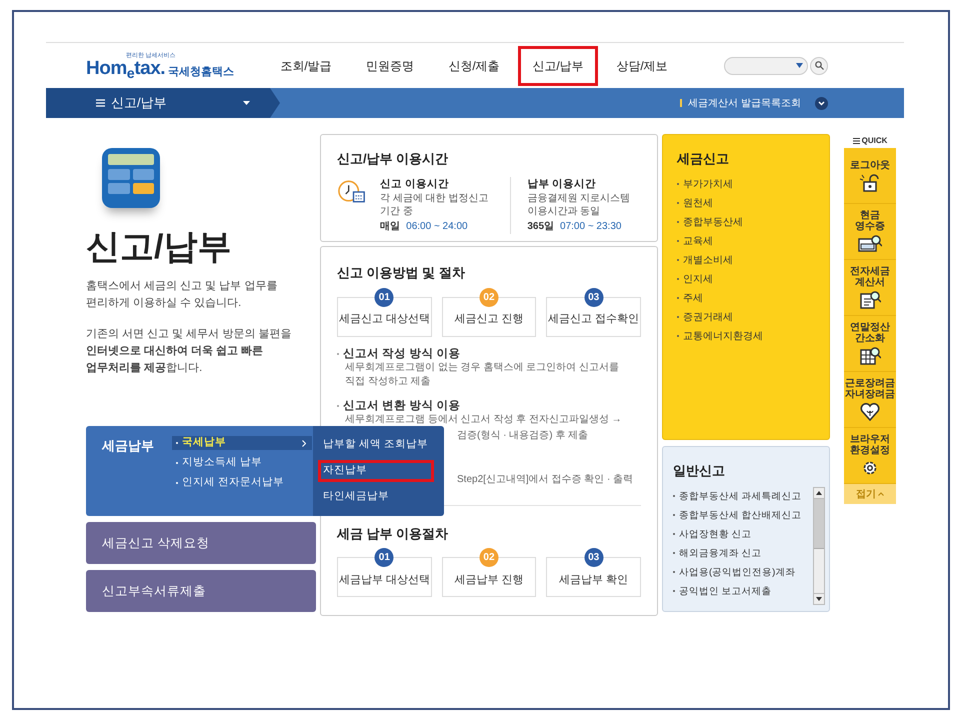  Describe the element at coordinates (870, 400) in the screenshot. I see `quick-menu-item: 근로장려금 자녀장려금` at that location.